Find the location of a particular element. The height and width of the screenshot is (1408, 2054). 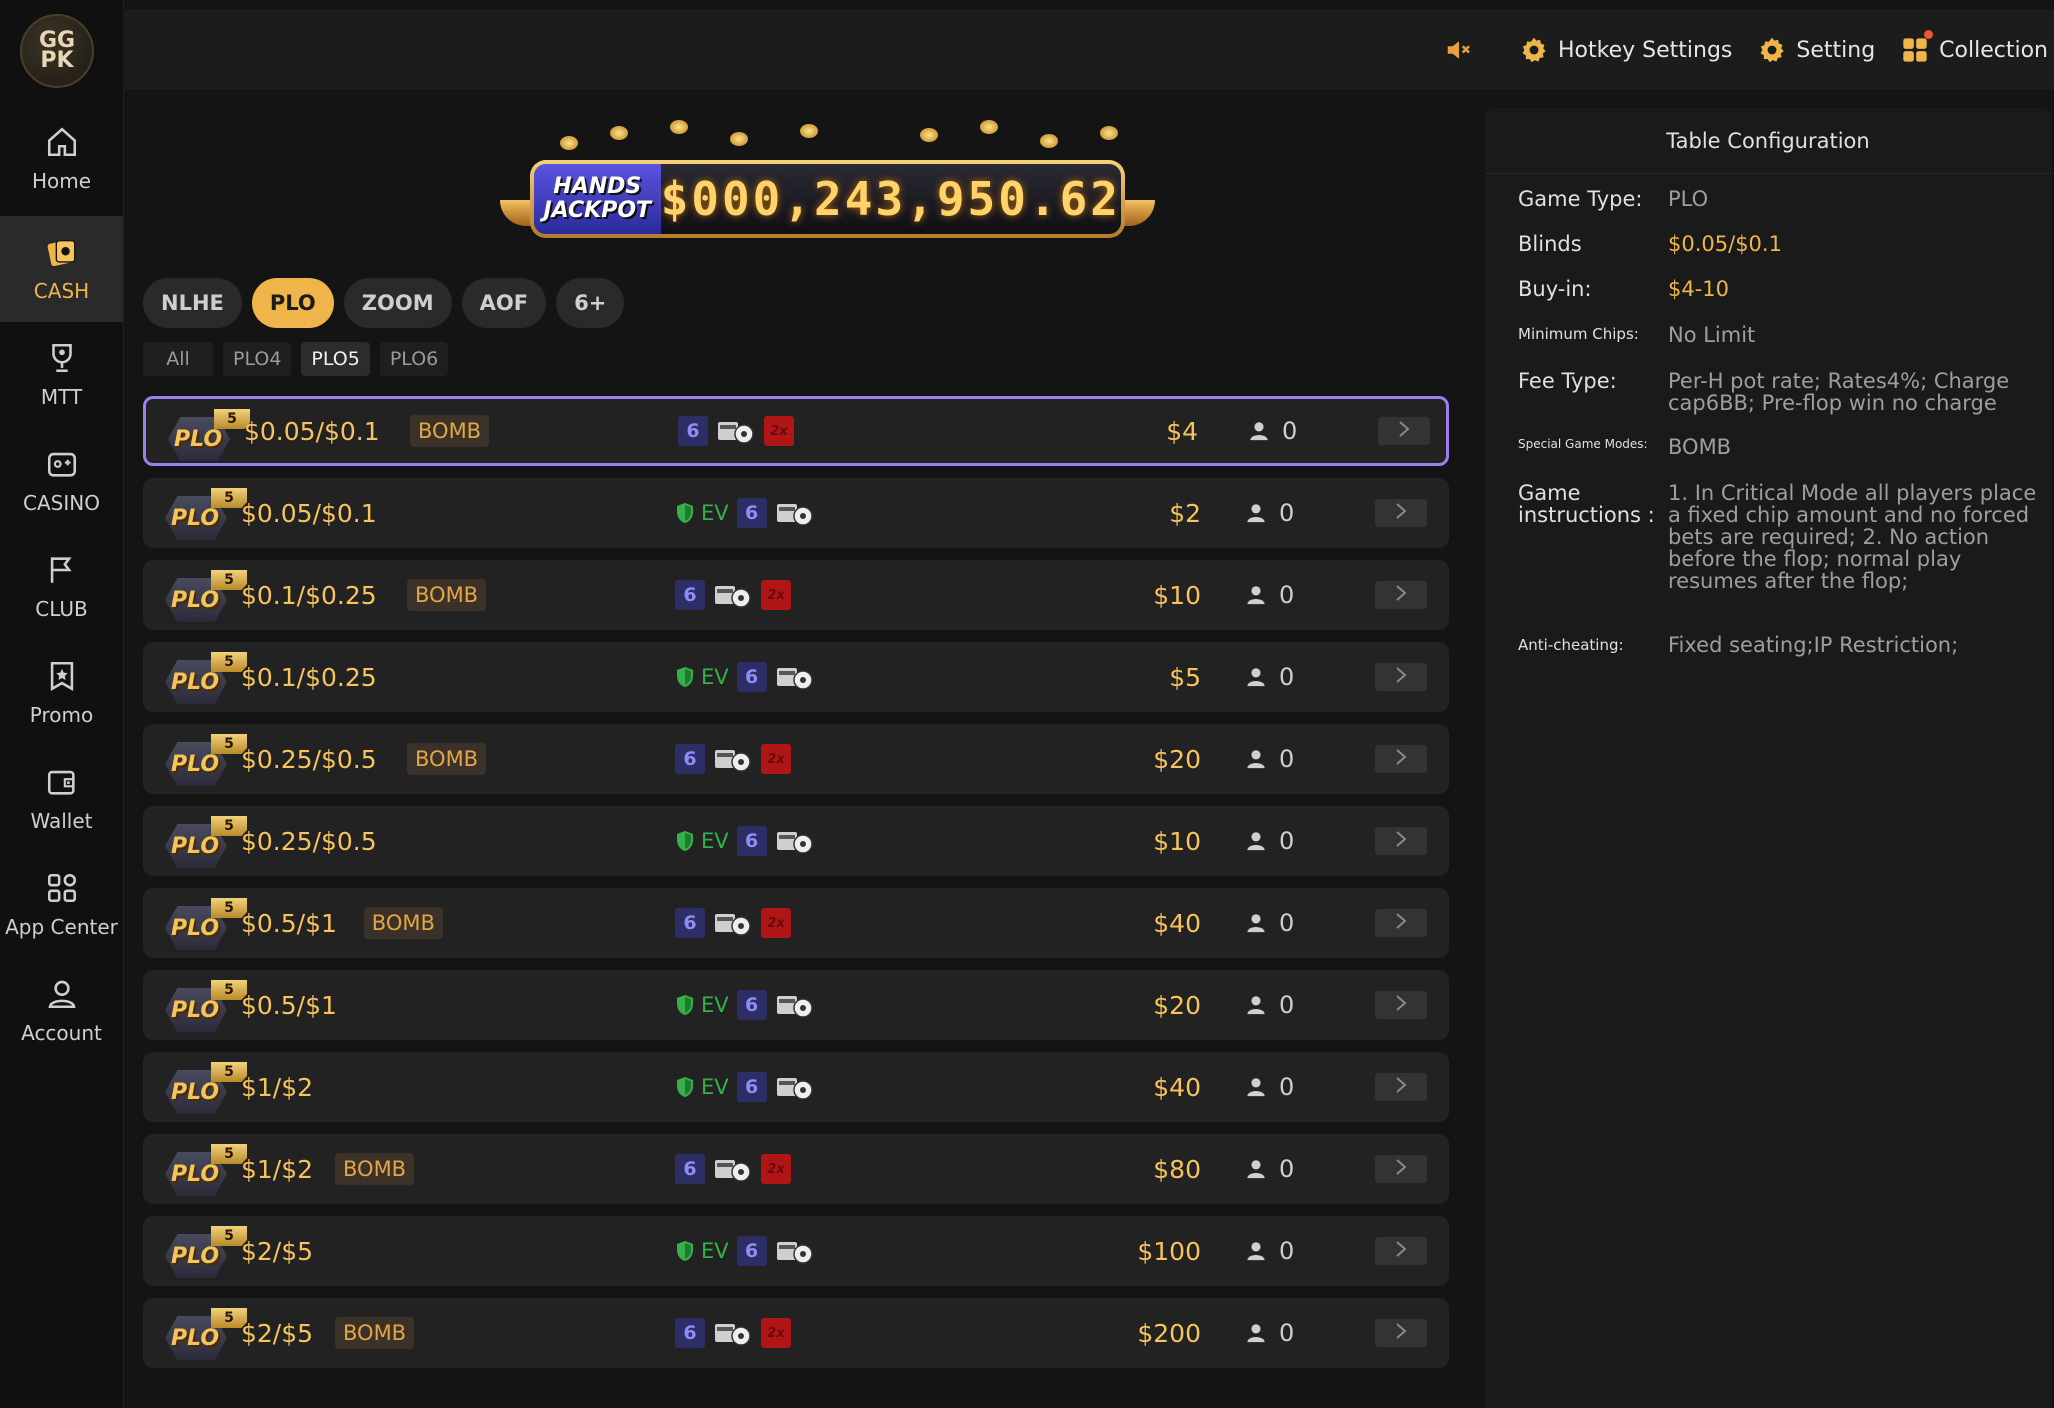

promo-icon is located at coordinates (62, 676).